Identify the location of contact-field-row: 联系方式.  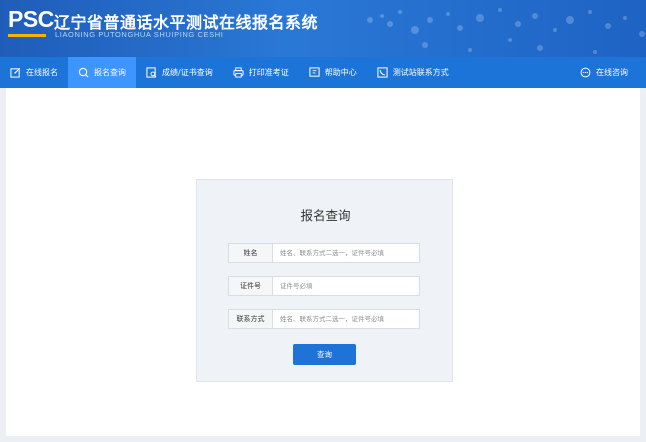
(324, 319).